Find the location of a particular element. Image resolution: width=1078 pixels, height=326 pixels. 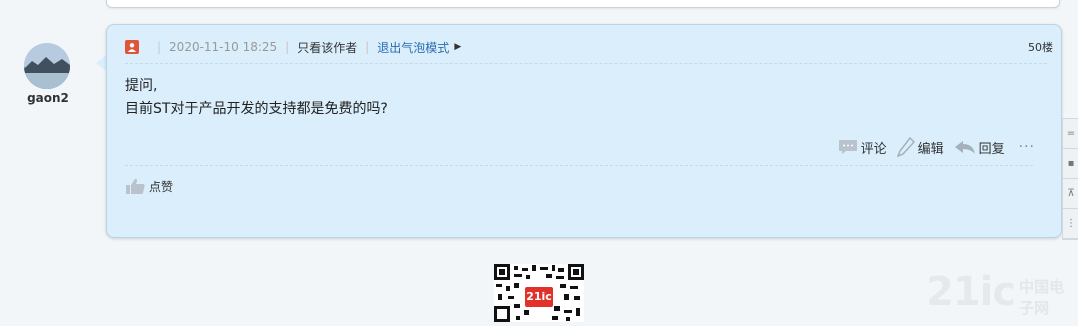

only-author-link: 只看该作者 is located at coordinates (327, 47).